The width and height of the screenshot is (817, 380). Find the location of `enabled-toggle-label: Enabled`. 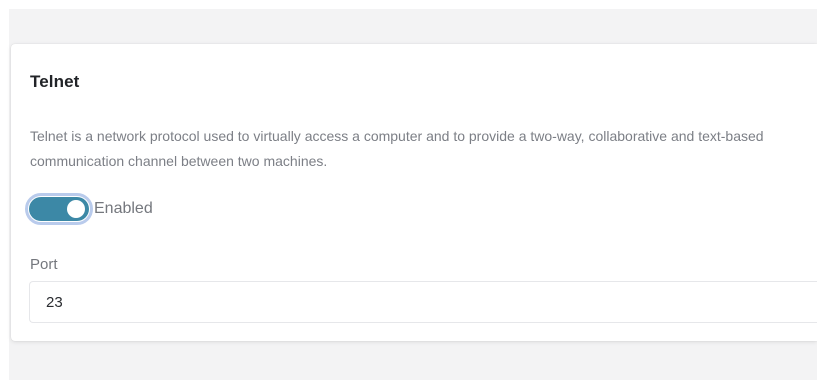

enabled-toggle-label: Enabled is located at coordinates (123, 208).